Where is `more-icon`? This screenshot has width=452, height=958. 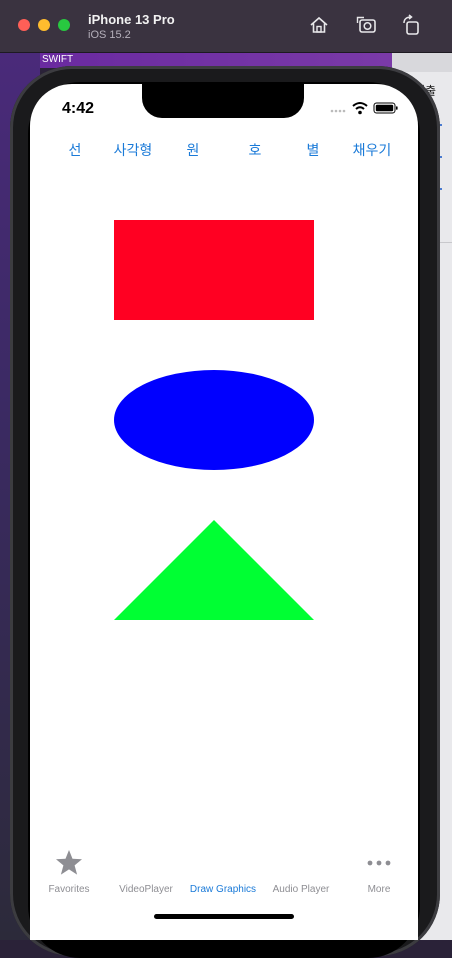 more-icon is located at coordinates (379, 863).